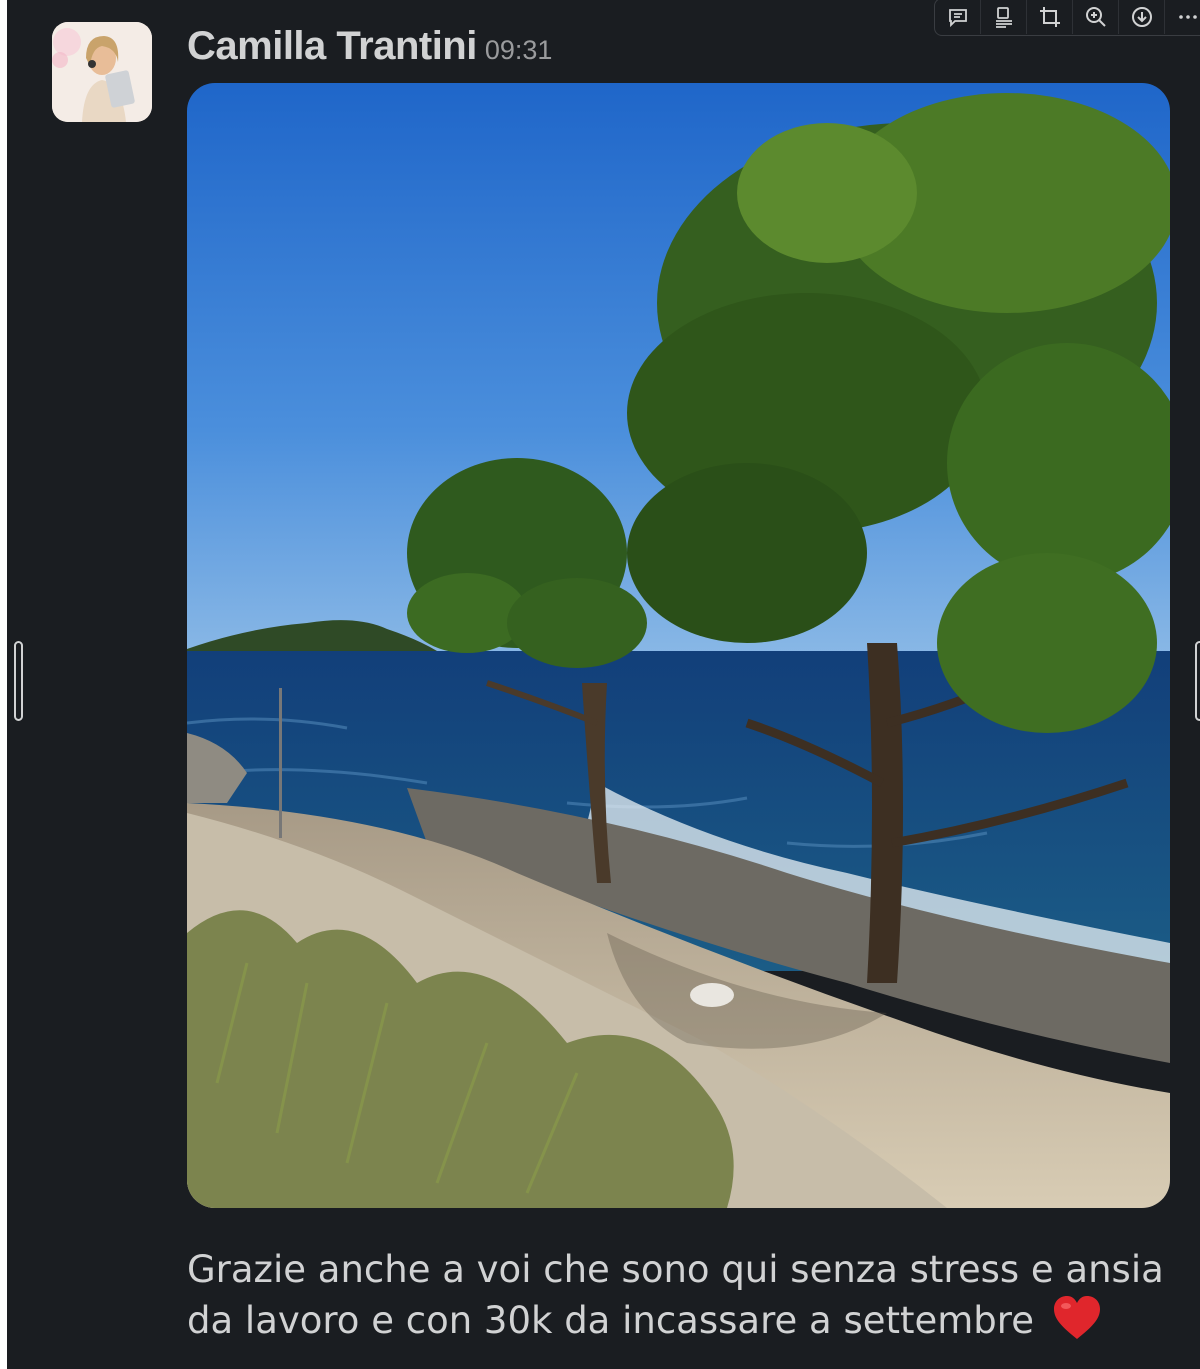  Describe the element at coordinates (519, 50) in the screenshot. I see `message-timestamp: 09:31` at that location.